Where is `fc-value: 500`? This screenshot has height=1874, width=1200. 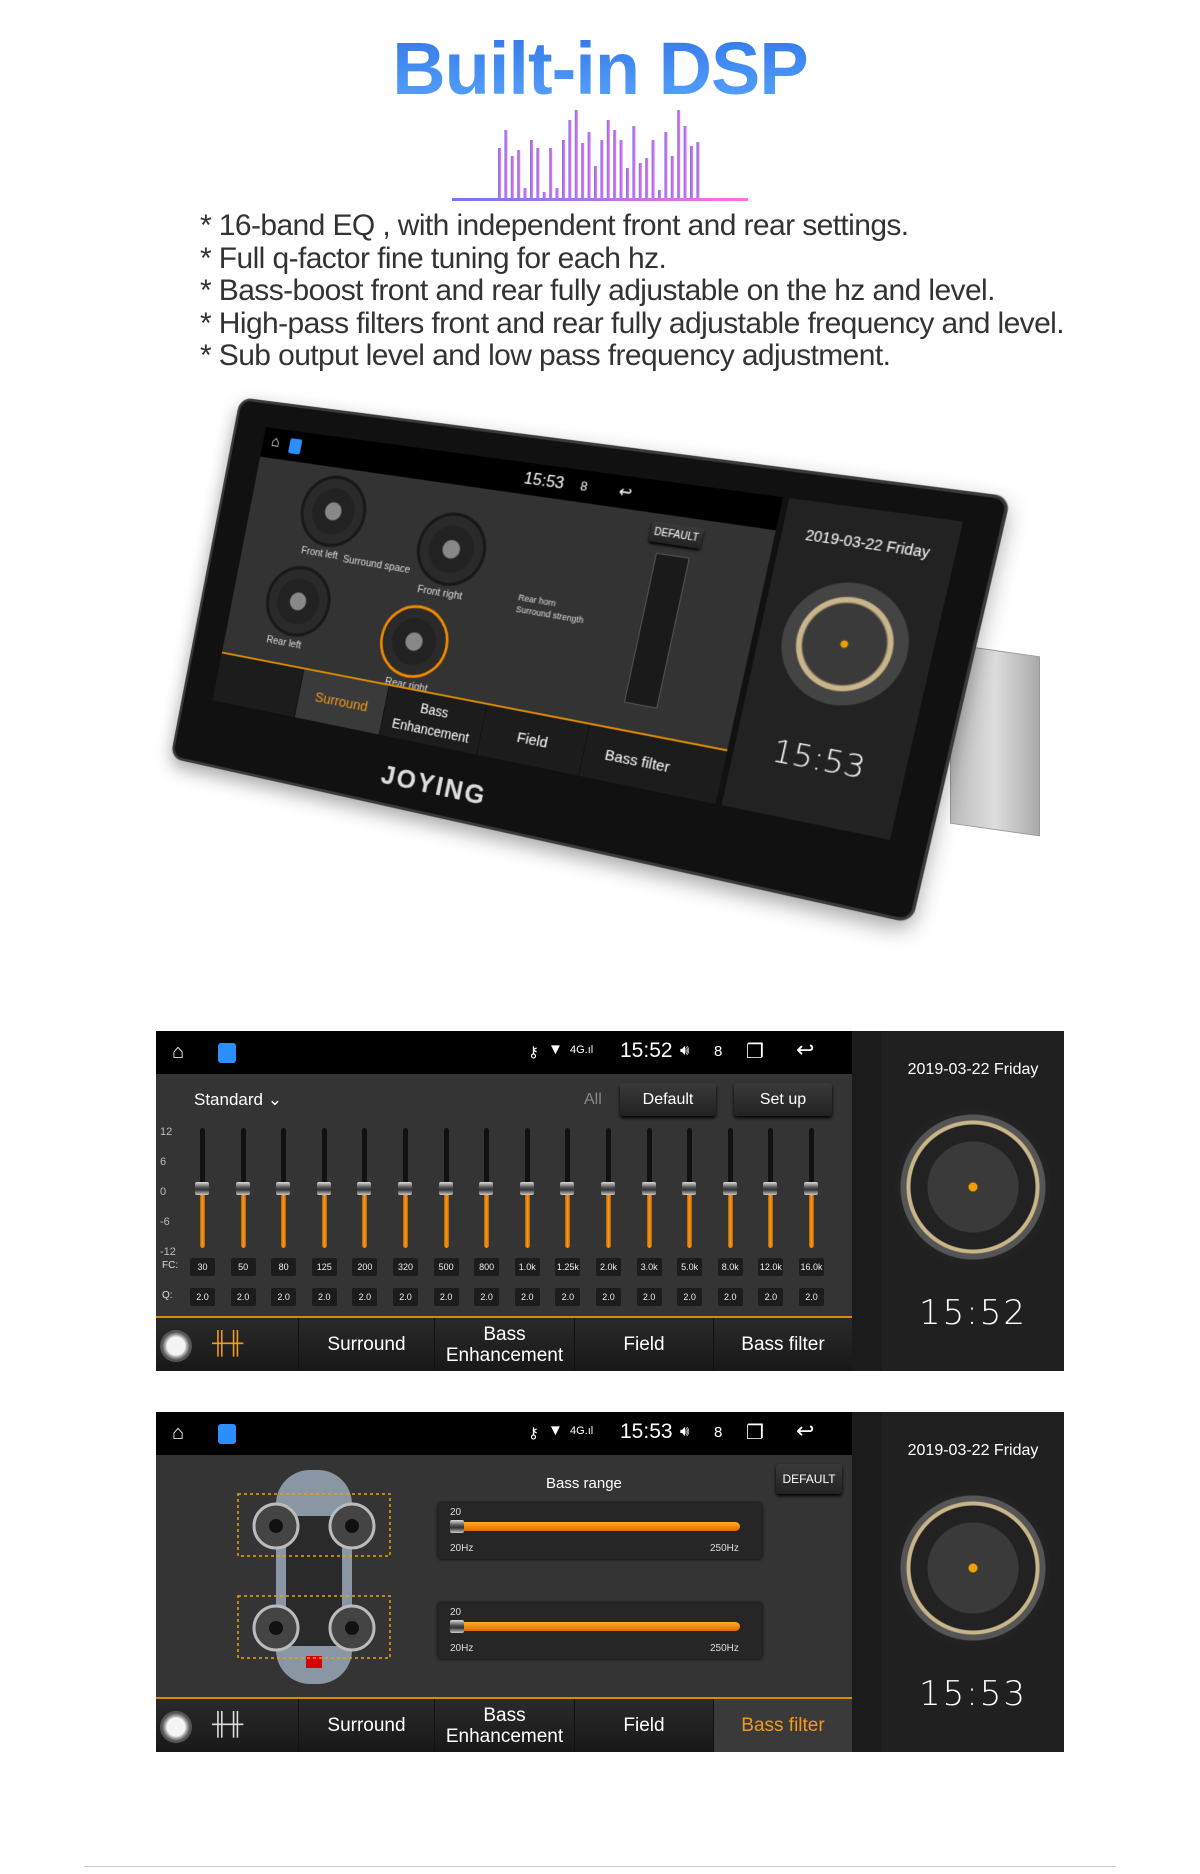 fc-value: 500 is located at coordinates (446, 1267).